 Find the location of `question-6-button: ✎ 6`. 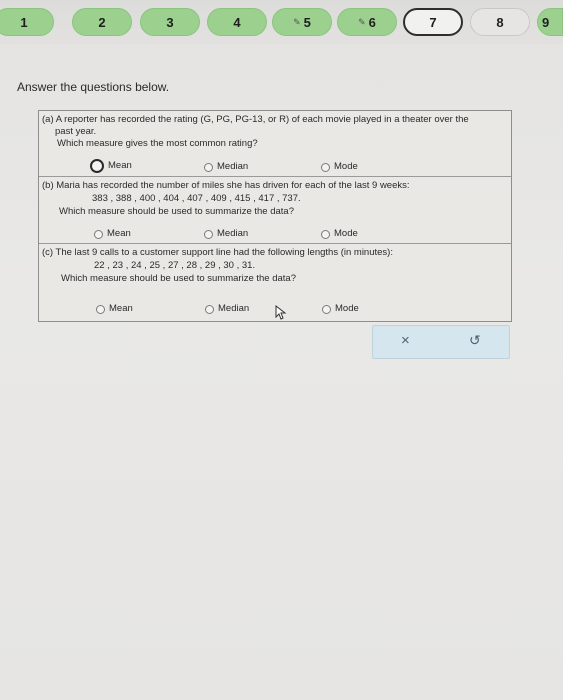

question-6-button: ✎ 6 is located at coordinates (367, 22).